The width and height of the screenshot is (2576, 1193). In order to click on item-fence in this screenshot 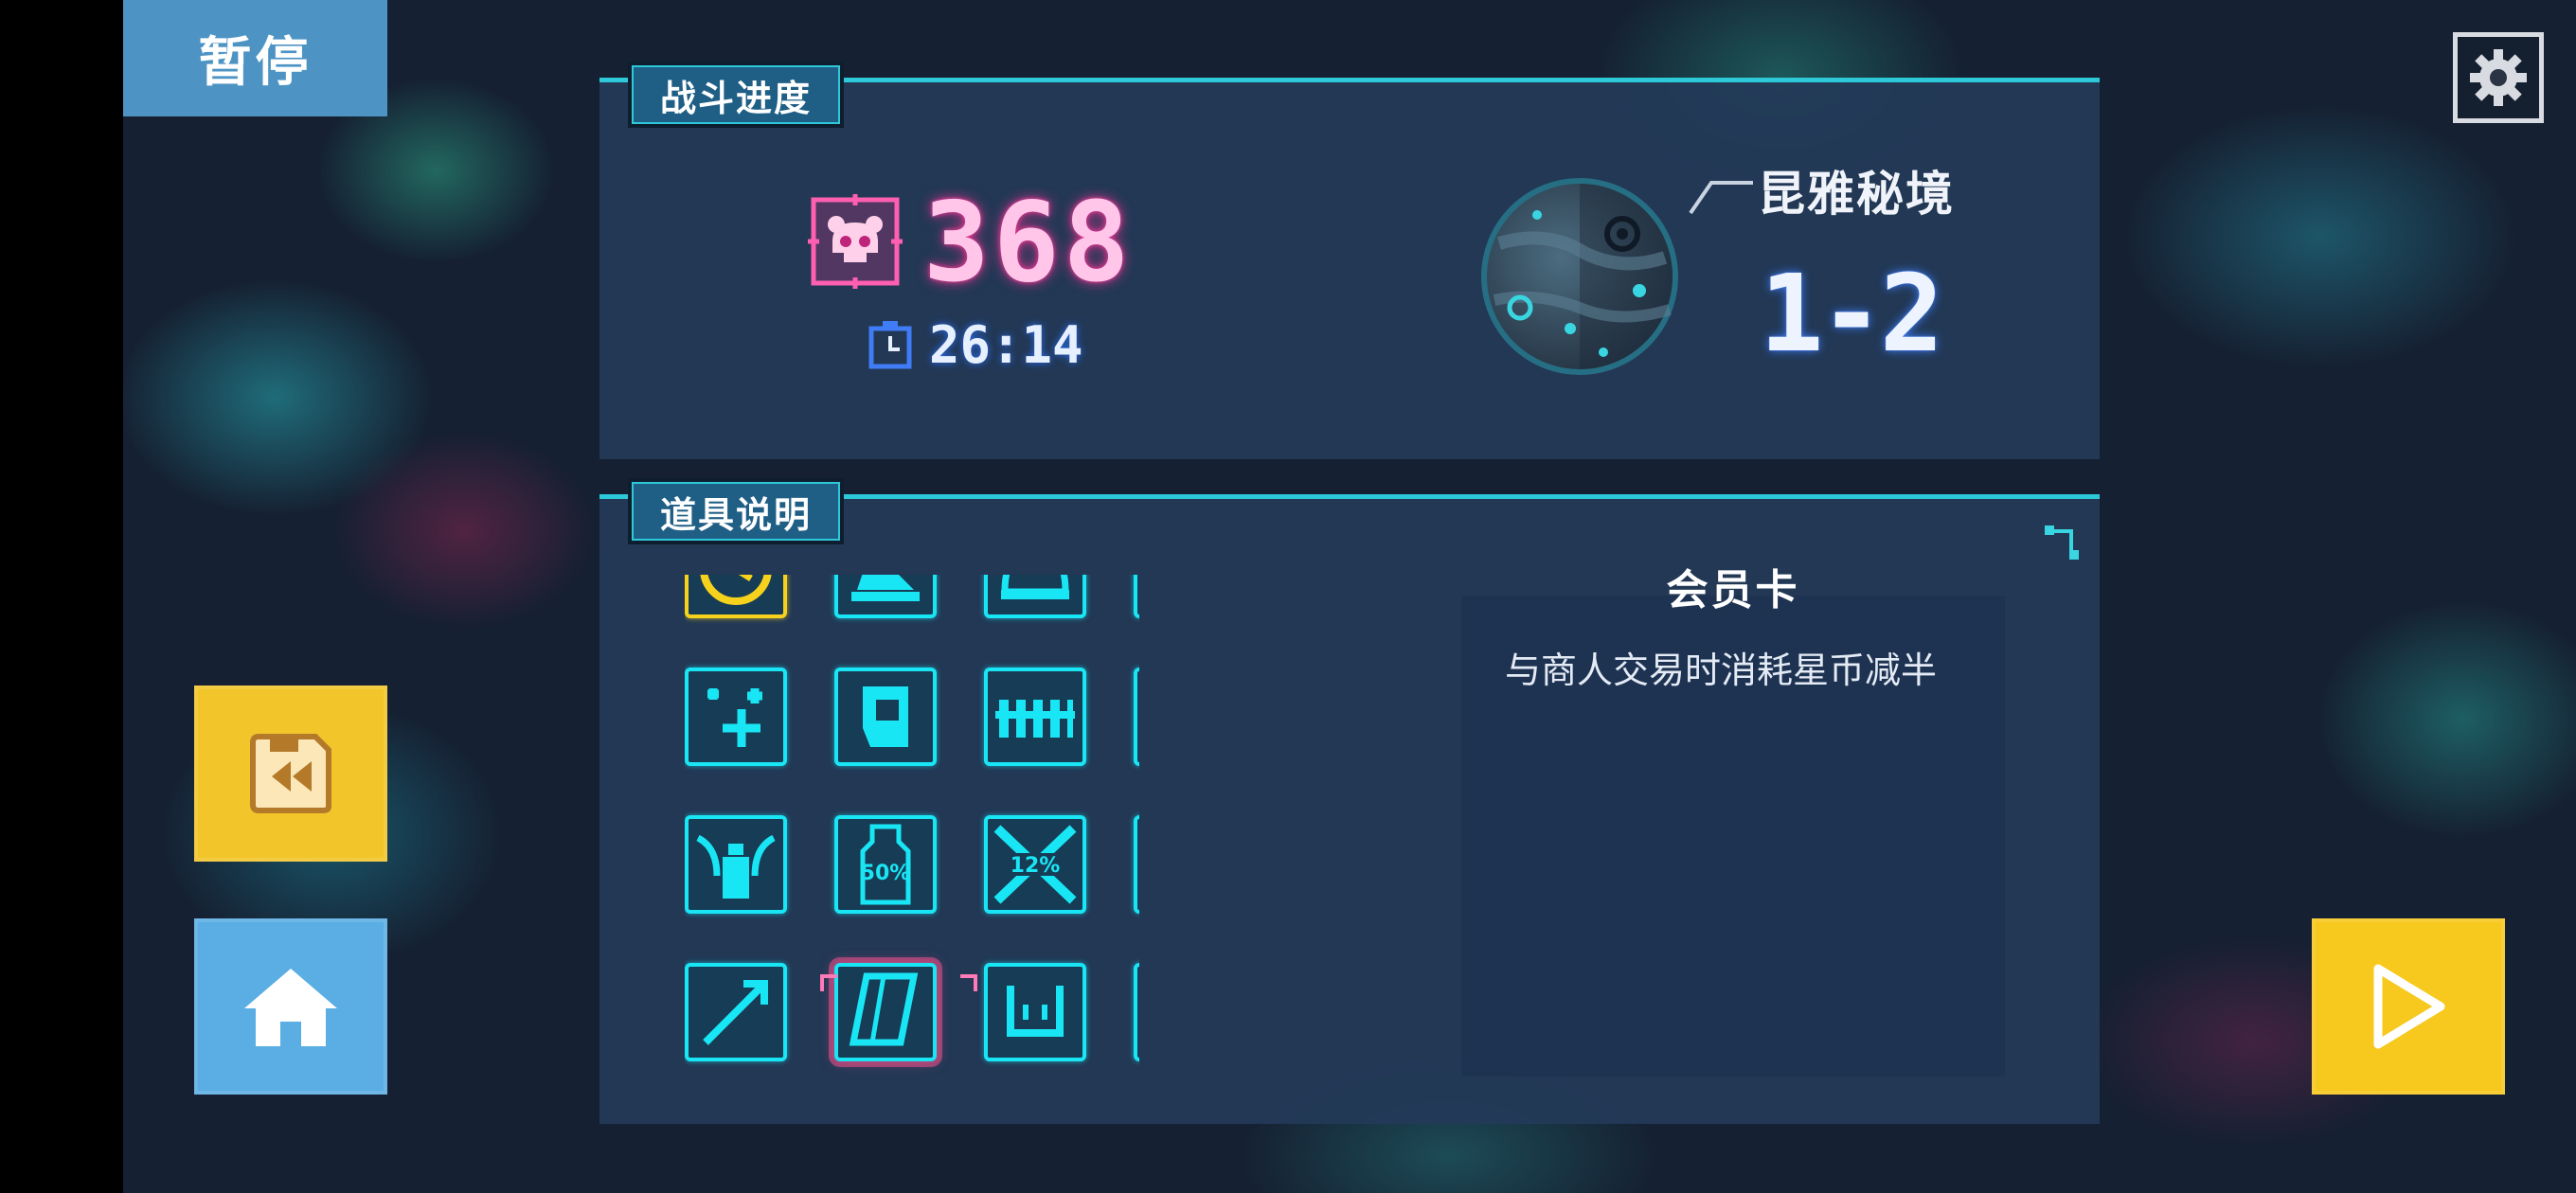, I will do `click(1035, 717)`.